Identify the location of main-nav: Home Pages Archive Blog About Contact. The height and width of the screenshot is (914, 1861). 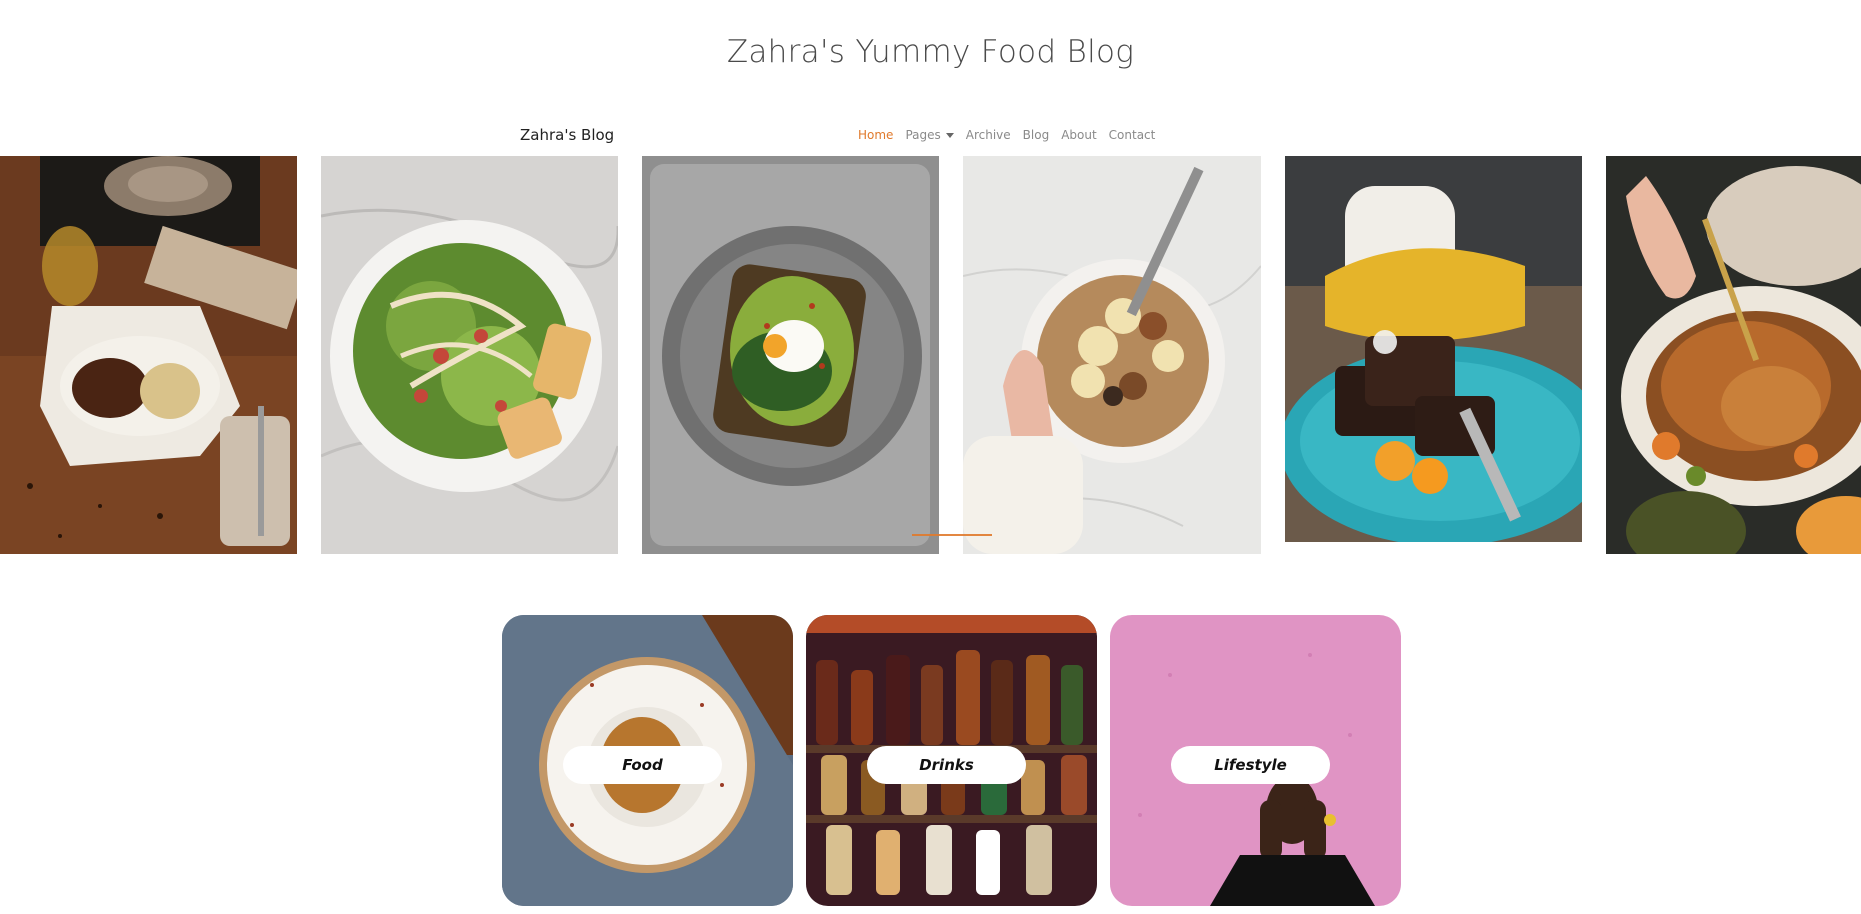
(1006, 135).